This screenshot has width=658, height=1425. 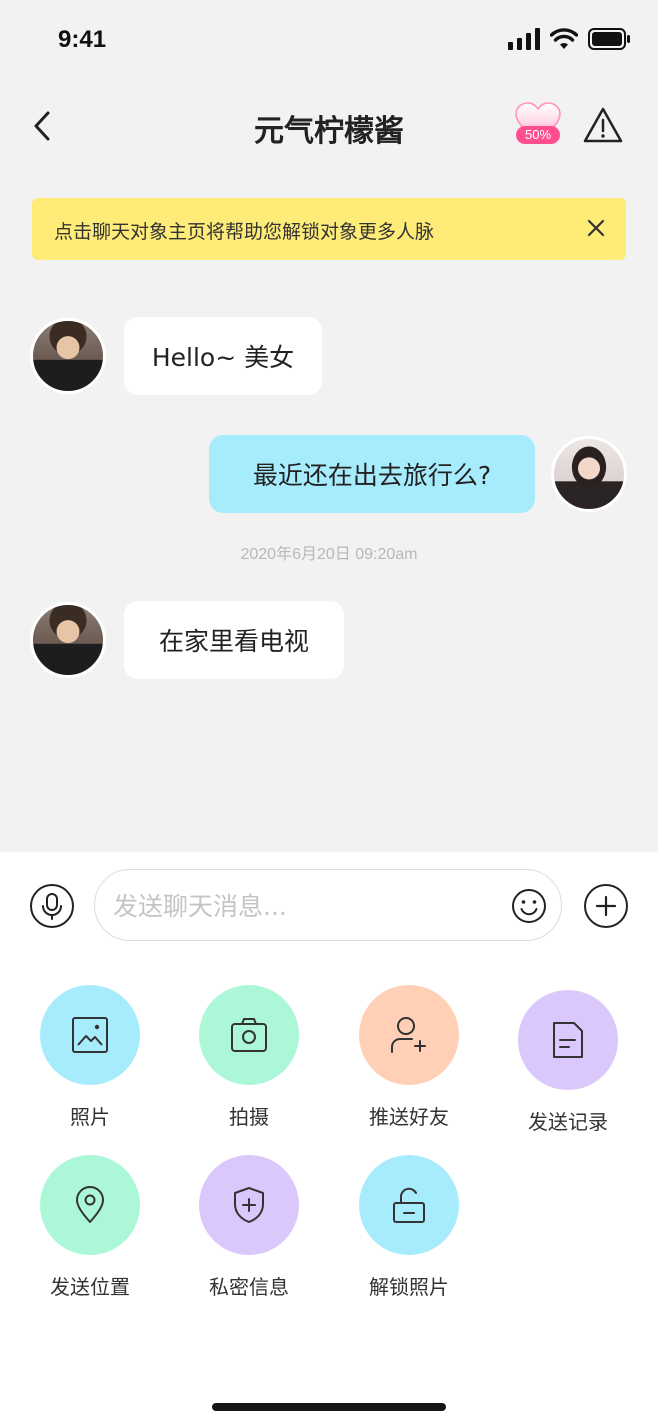 I want to click on plus-icon, so click(x=606, y=906).